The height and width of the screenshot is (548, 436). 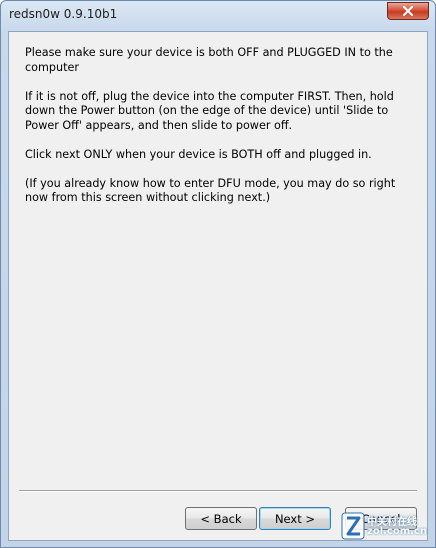 I want to click on watermark-text-bottom: zol.com.cn, so click(x=397, y=531).